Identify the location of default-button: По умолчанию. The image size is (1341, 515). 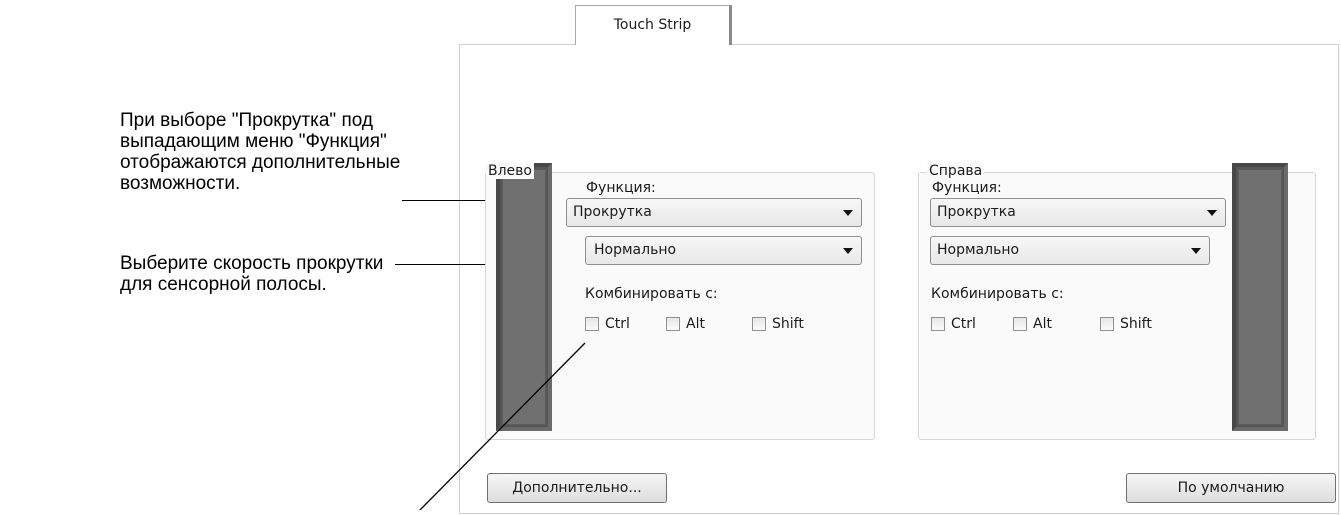
(1231, 488).